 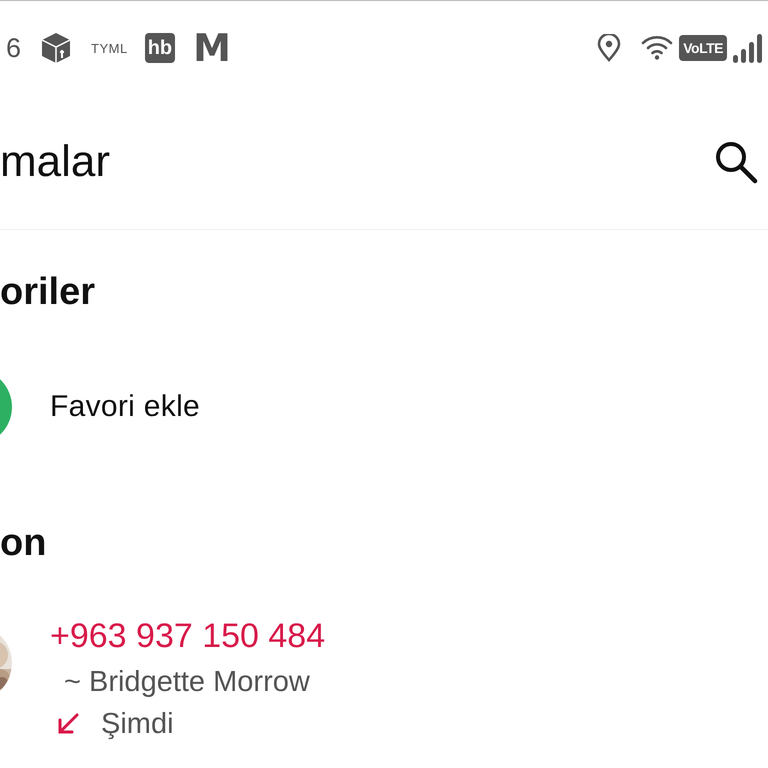 I want to click on contact-name: ~ Bridgette Morrow, so click(x=187, y=682).